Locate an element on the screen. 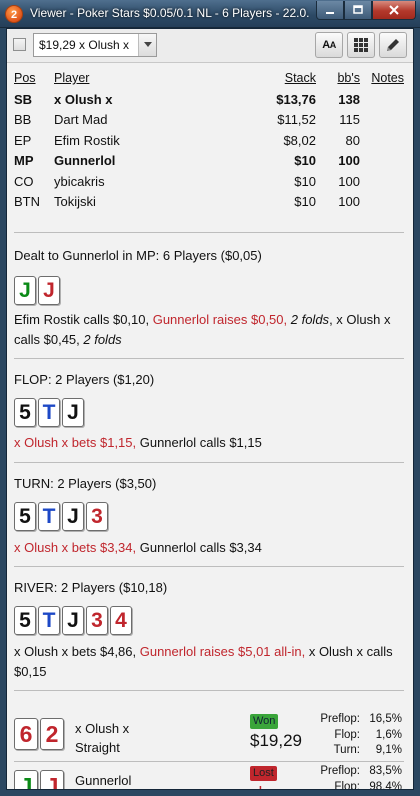 Image resolution: width=420 pixels, height=796 pixels. player-row: CO ybicakris $10 100 is located at coordinates (209, 181).